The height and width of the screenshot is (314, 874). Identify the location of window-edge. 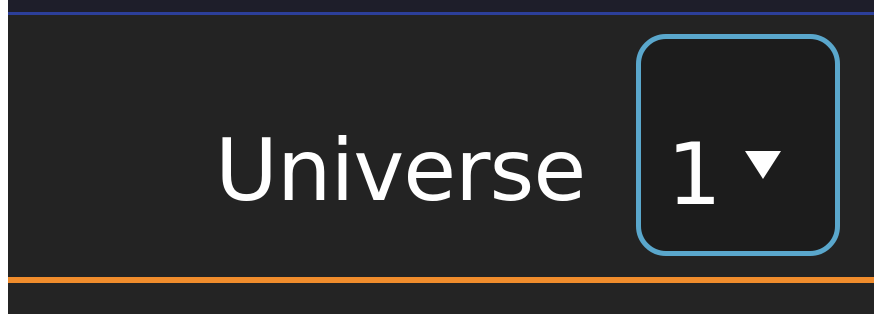
(4, 157).